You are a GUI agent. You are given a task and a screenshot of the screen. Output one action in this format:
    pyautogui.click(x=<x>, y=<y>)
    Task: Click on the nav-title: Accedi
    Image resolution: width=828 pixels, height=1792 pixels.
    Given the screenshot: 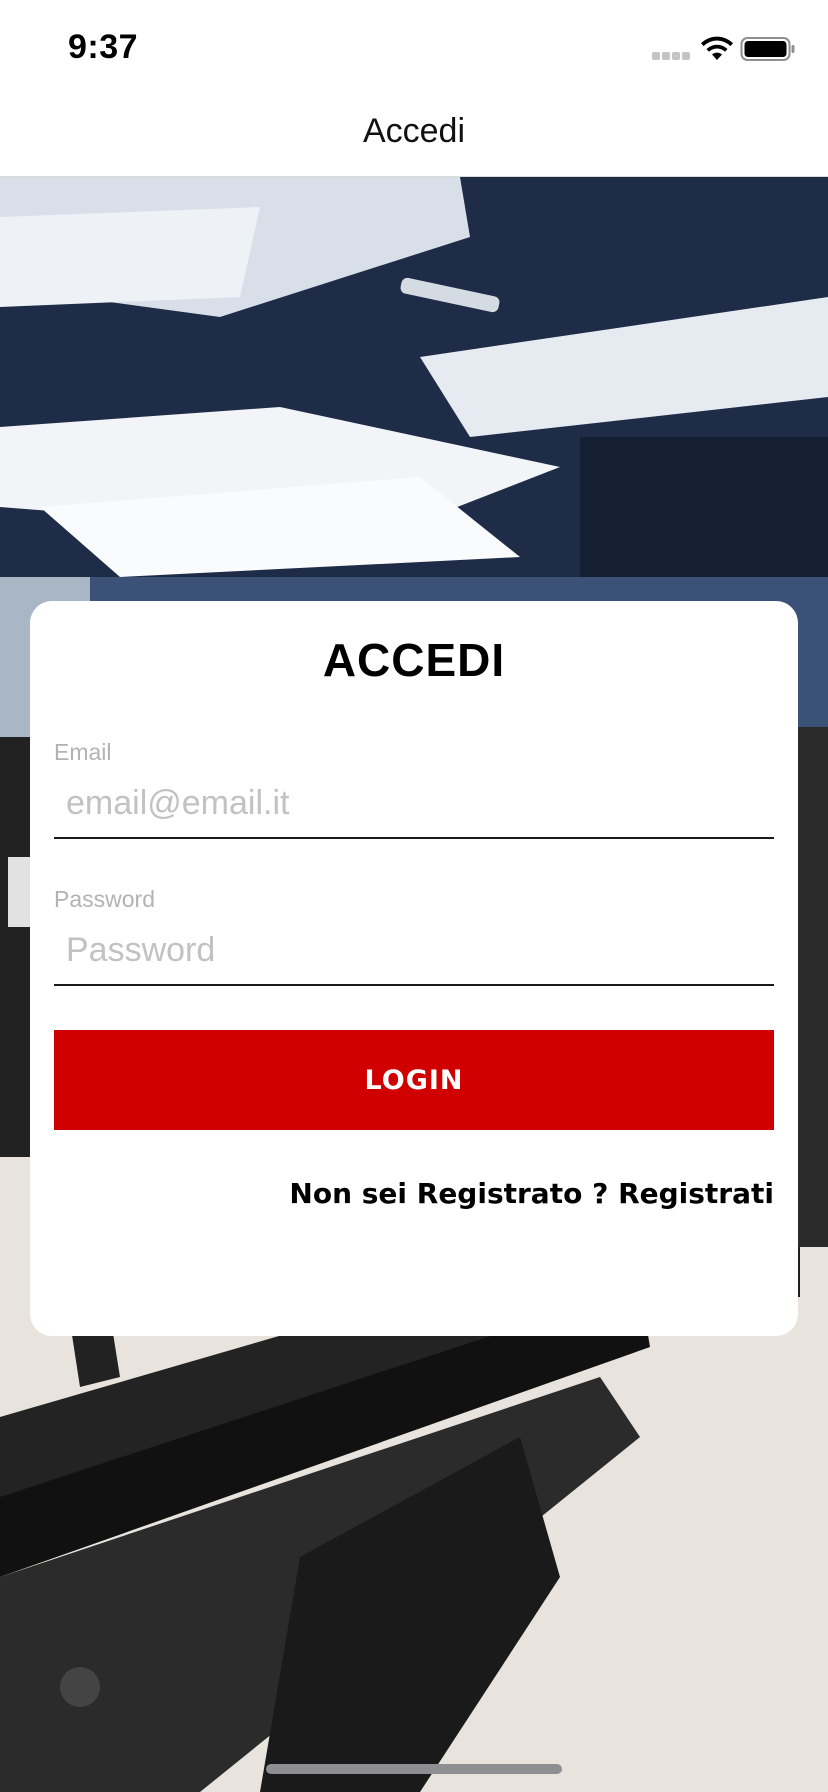 What is the action you would take?
    pyautogui.click(x=414, y=131)
    